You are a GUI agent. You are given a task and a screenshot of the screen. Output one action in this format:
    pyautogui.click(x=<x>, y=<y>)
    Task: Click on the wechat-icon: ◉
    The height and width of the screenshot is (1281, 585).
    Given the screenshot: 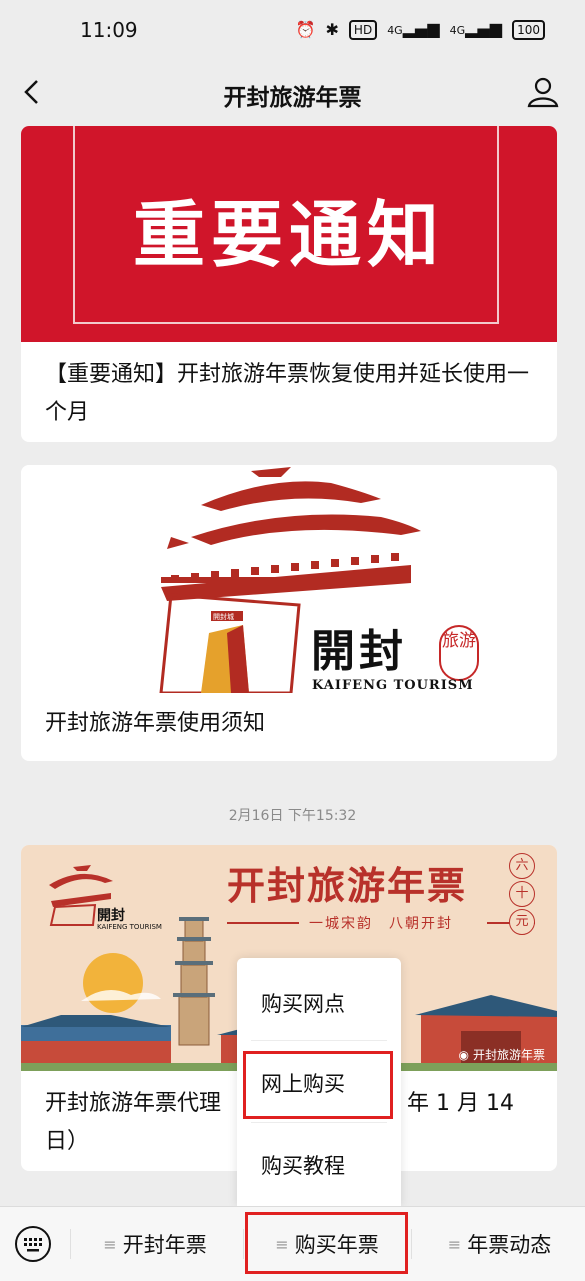 What is the action you would take?
    pyautogui.click(x=463, y=1054)
    